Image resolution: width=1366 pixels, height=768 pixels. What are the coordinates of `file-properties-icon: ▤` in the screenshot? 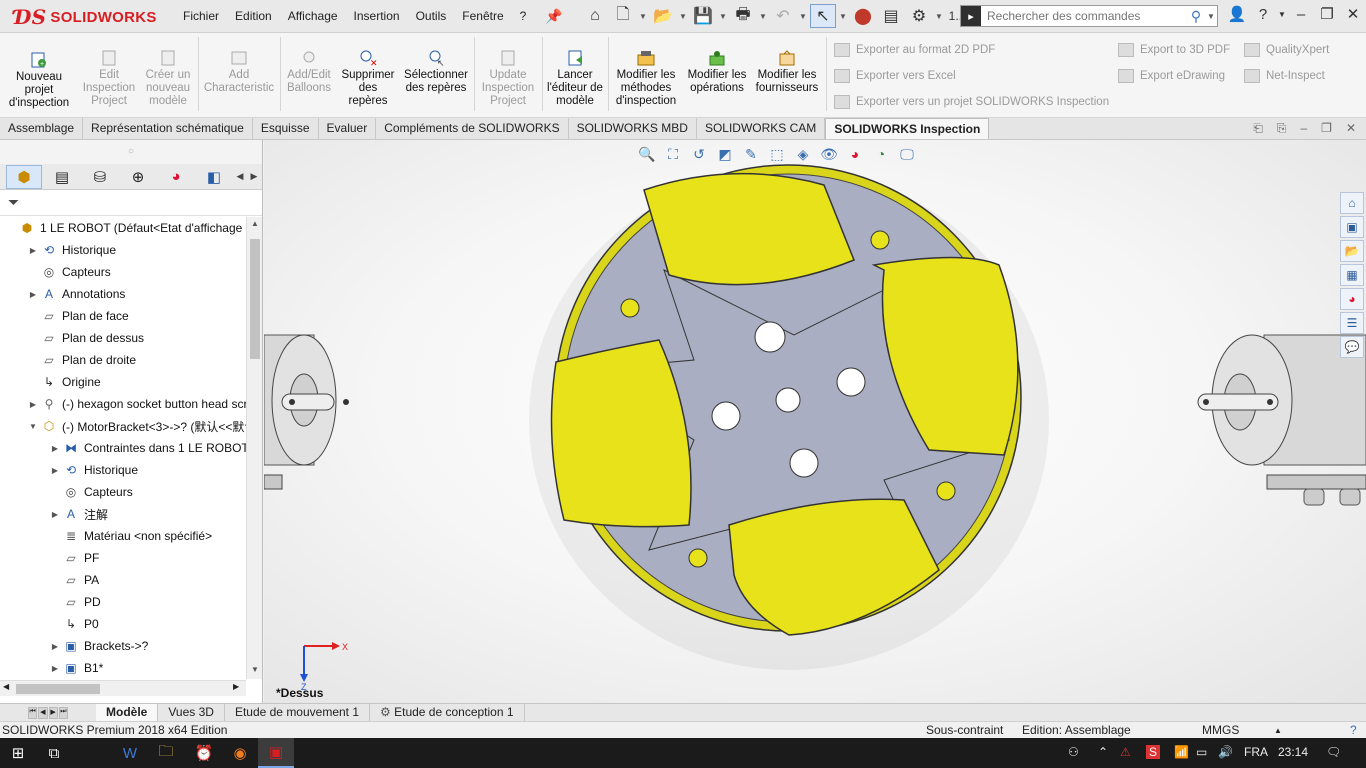 It's located at (891, 16).